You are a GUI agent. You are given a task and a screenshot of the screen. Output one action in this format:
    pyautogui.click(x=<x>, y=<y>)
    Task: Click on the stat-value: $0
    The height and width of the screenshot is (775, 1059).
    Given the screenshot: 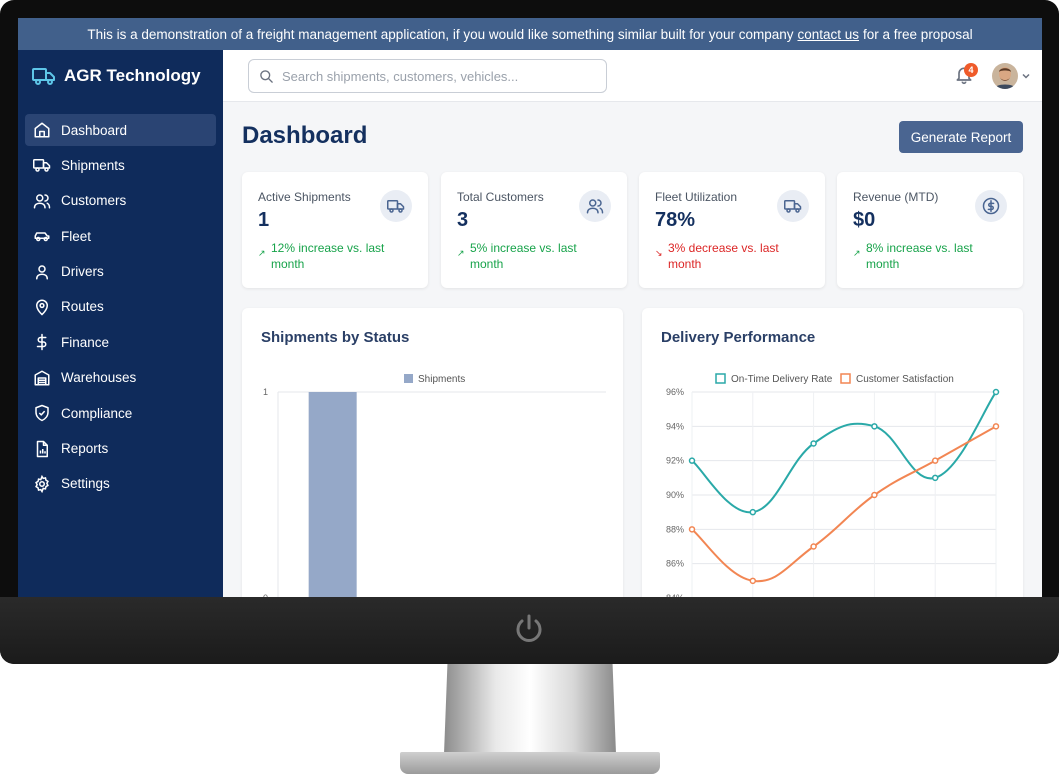 What is the action you would take?
    pyautogui.click(x=864, y=220)
    